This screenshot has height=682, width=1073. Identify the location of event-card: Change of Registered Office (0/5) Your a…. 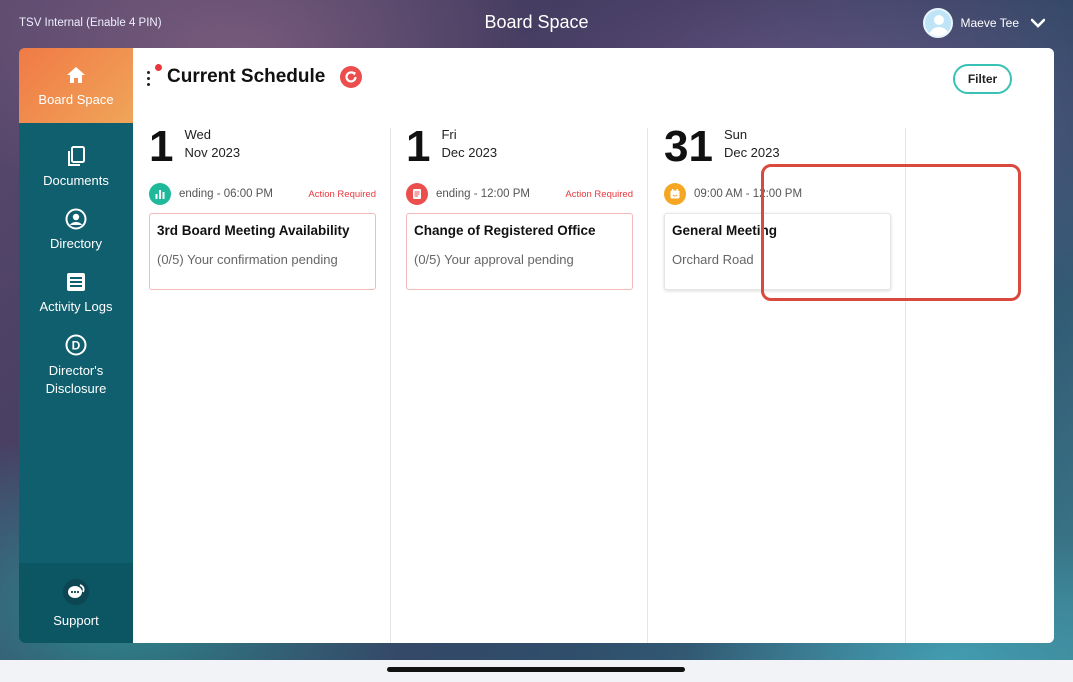
(519, 251).